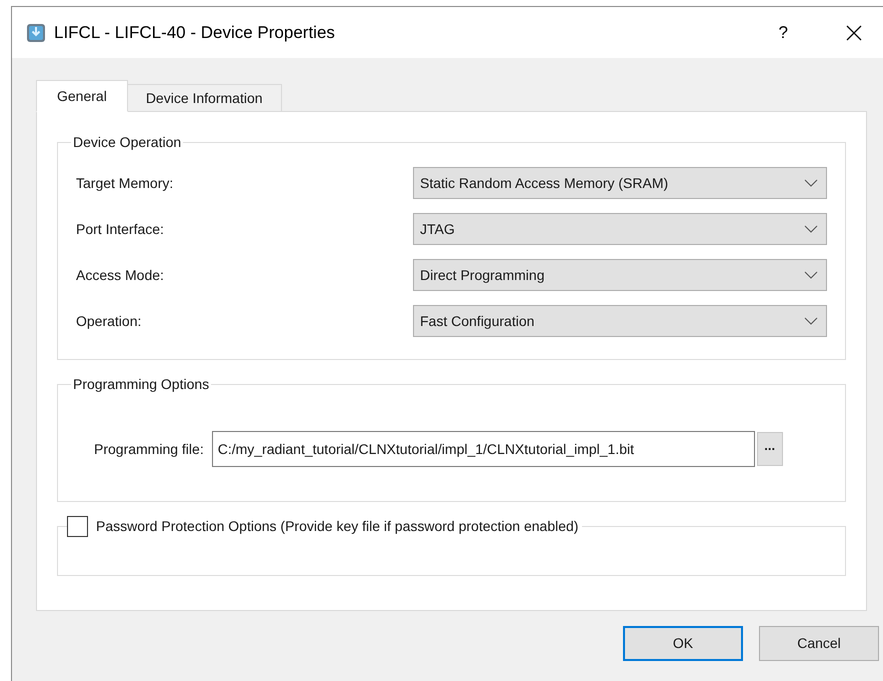  I want to click on tab: General, so click(82, 96).